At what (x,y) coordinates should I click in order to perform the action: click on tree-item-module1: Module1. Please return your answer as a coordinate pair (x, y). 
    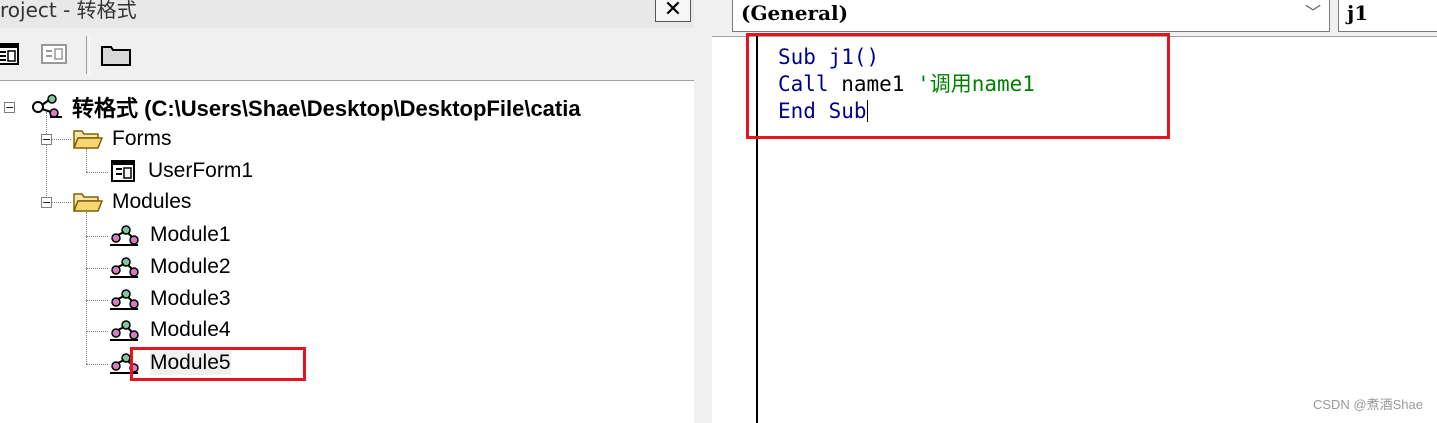
    Looking at the image, I should click on (169, 235).